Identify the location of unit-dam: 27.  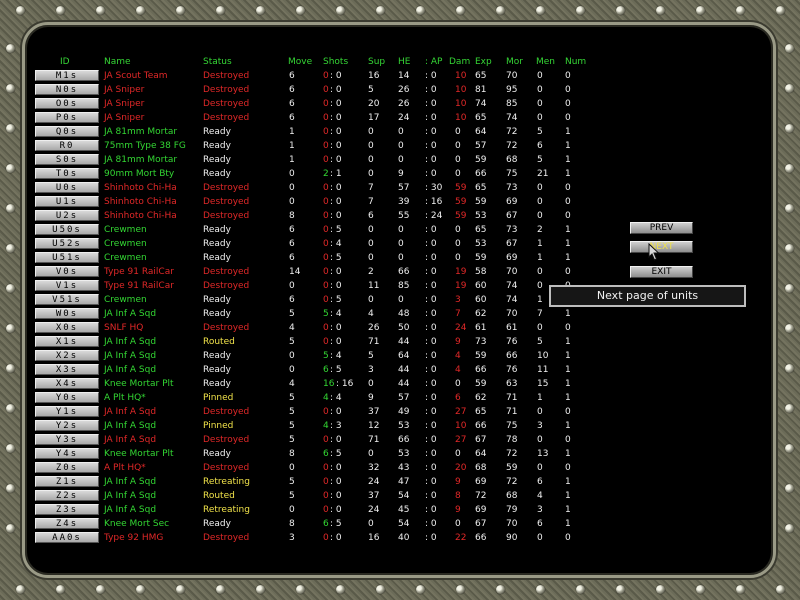
(461, 440).